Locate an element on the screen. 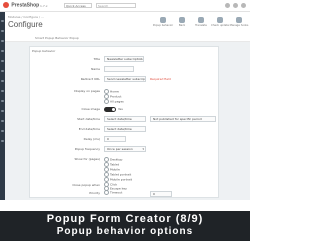 This screenshot has width=320, height=250. sidebar-shipping-icon is located at coordinates (2, 101).